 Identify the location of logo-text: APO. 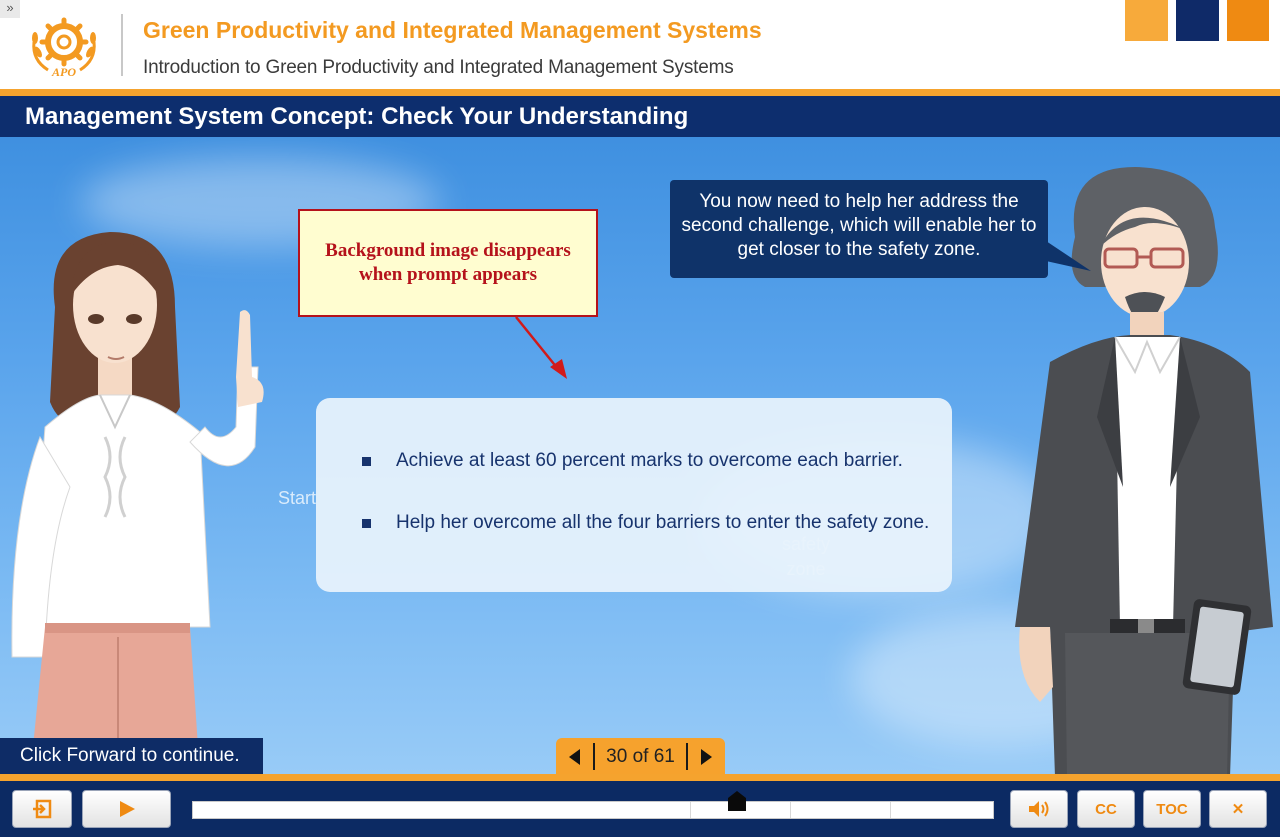
(63, 71).